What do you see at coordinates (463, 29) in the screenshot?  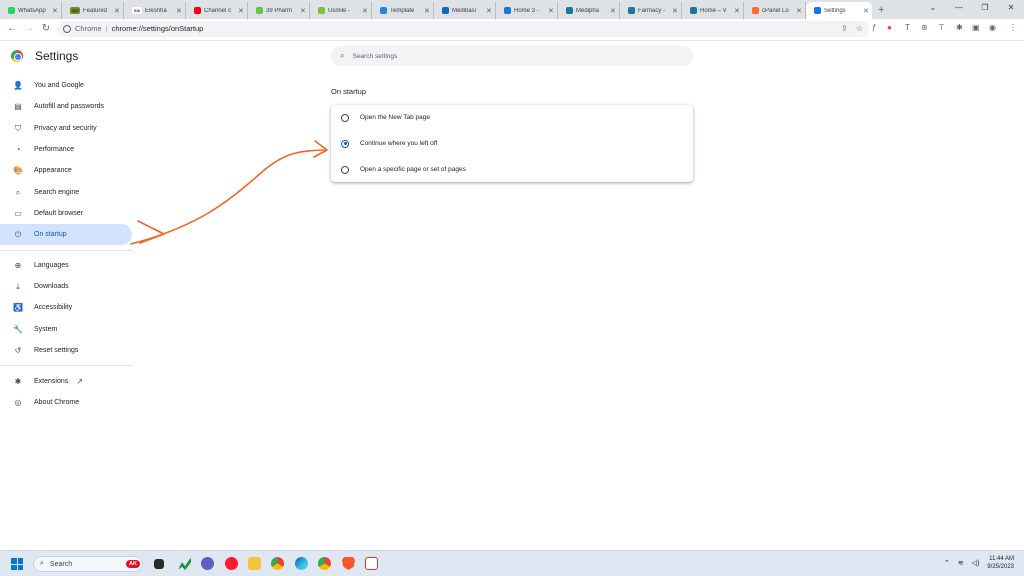 I see `address-bar: Chrome | chrome://settings/onStartup ⇪ ☆` at bounding box center [463, 29].